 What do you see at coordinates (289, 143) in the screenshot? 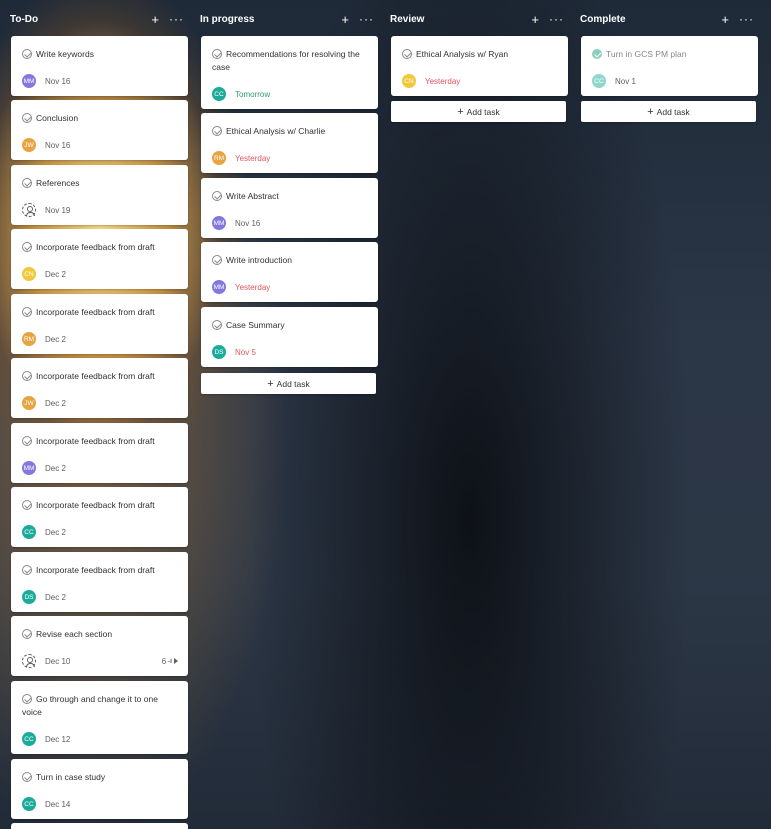
I see `task-card: Ethical Analysis w/ Charlie RM Yesterday` at bounding box center [289, 143].